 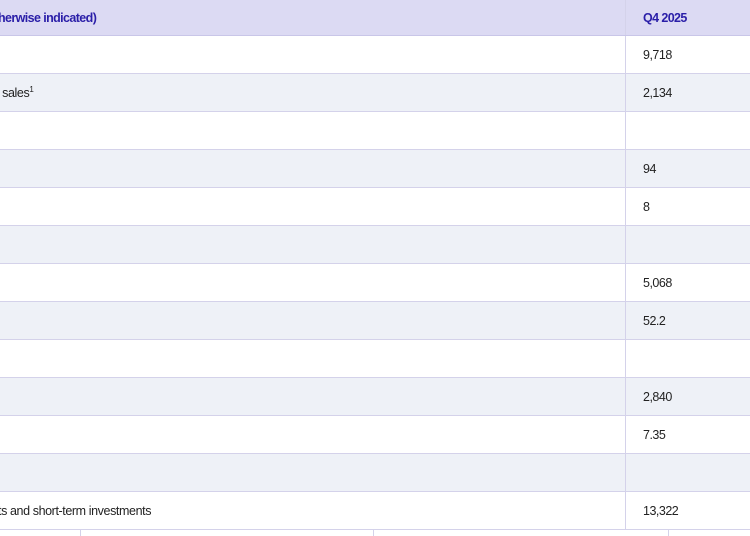 What do you see at coordinates (313, 510) in the screenshot?
I see `row-label-cell: ts and short-term investments` at bounding box center [313, 510].